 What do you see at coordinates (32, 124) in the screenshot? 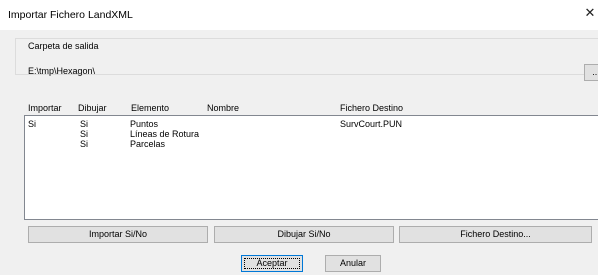
I see `row-importar: Si` at bounding box center [32, 124].